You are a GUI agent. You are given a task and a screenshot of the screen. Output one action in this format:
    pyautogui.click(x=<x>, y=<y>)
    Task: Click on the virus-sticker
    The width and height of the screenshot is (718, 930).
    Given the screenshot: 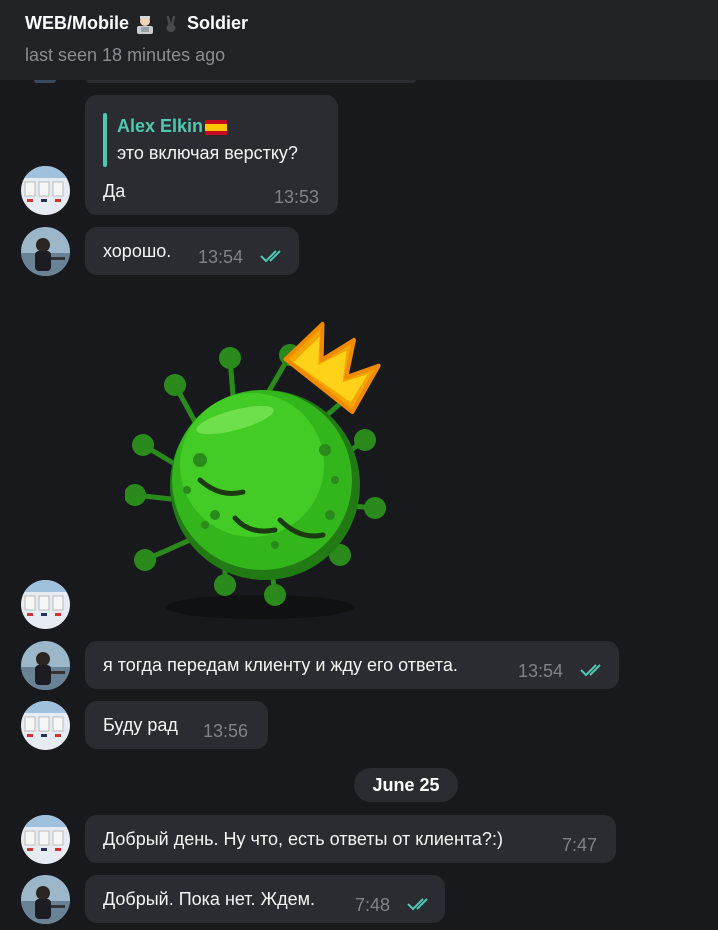 What is the action you would take?
    pyautogui.click(x=274, y=460)
    